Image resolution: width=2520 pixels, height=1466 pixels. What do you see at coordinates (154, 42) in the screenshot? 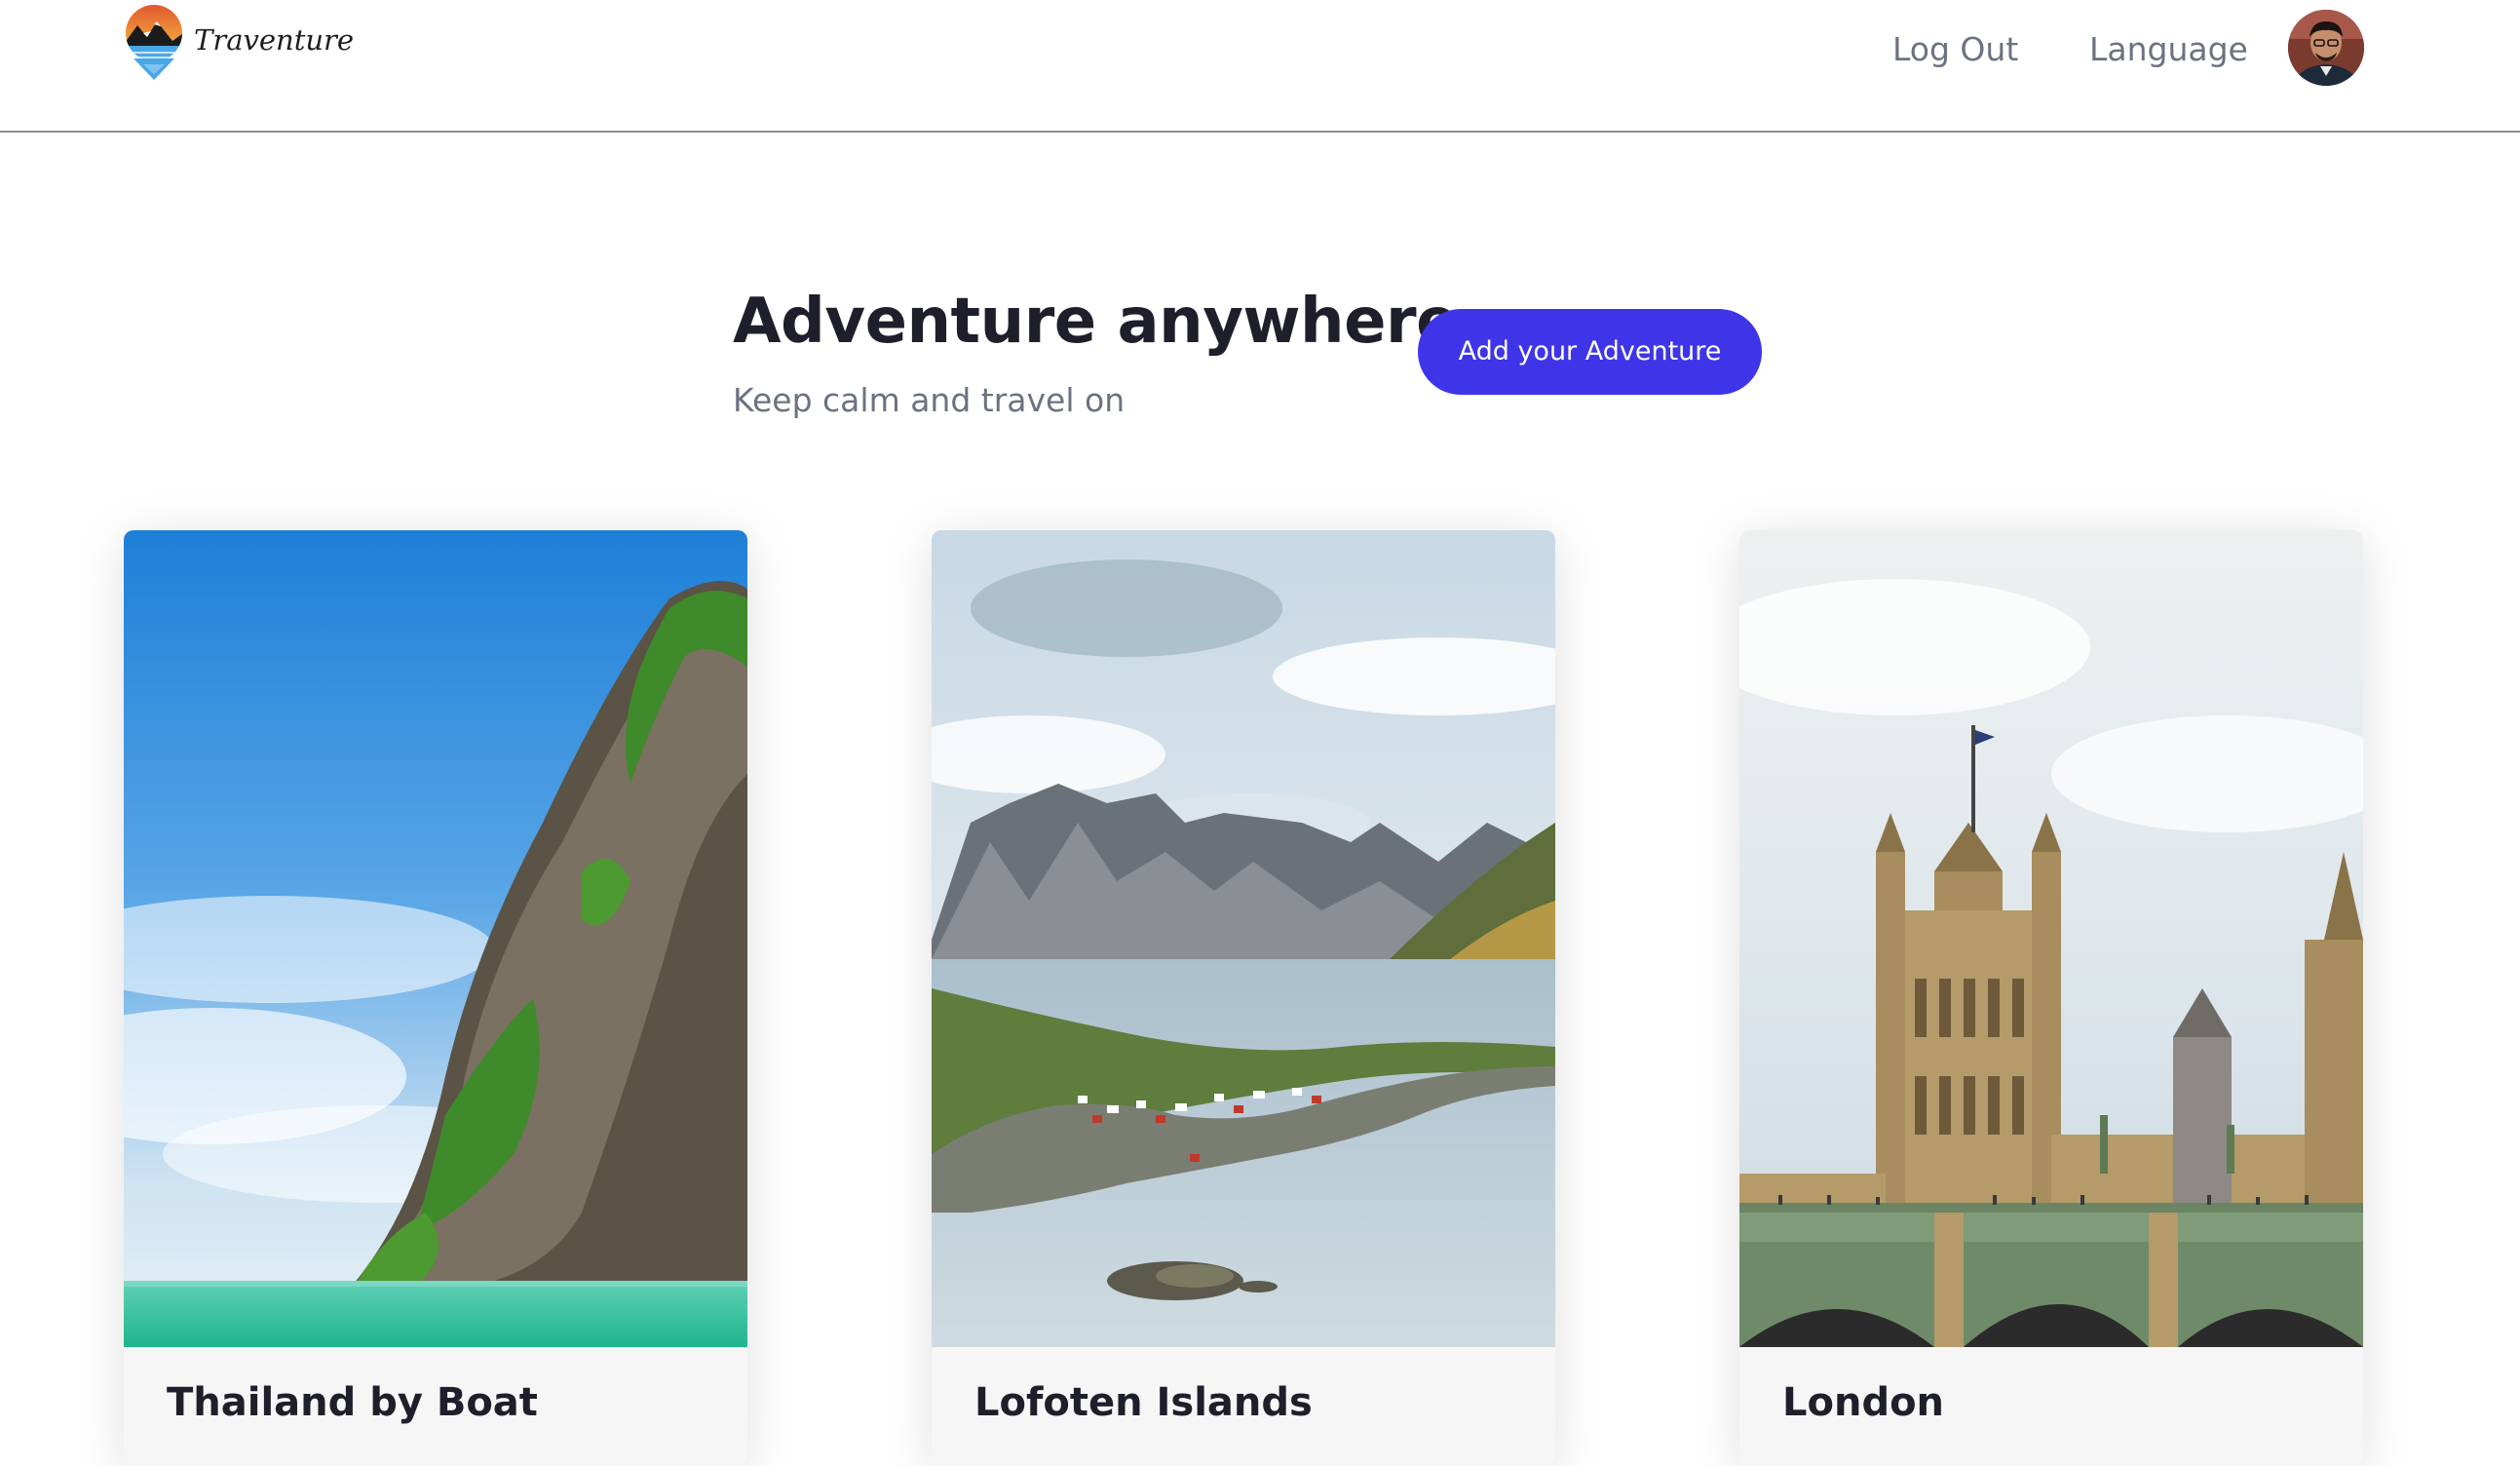
I see `mountain-sun-location-pin-icon` at bounding box center [154, 42].